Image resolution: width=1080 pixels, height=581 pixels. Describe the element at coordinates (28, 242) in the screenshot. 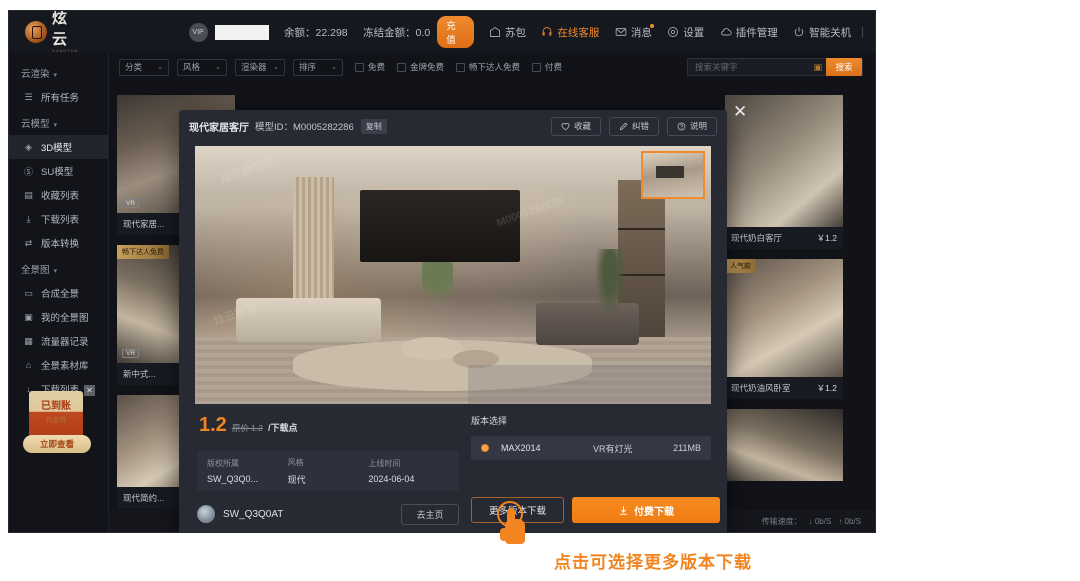

I see `swap-icon: ⇄` at that location.